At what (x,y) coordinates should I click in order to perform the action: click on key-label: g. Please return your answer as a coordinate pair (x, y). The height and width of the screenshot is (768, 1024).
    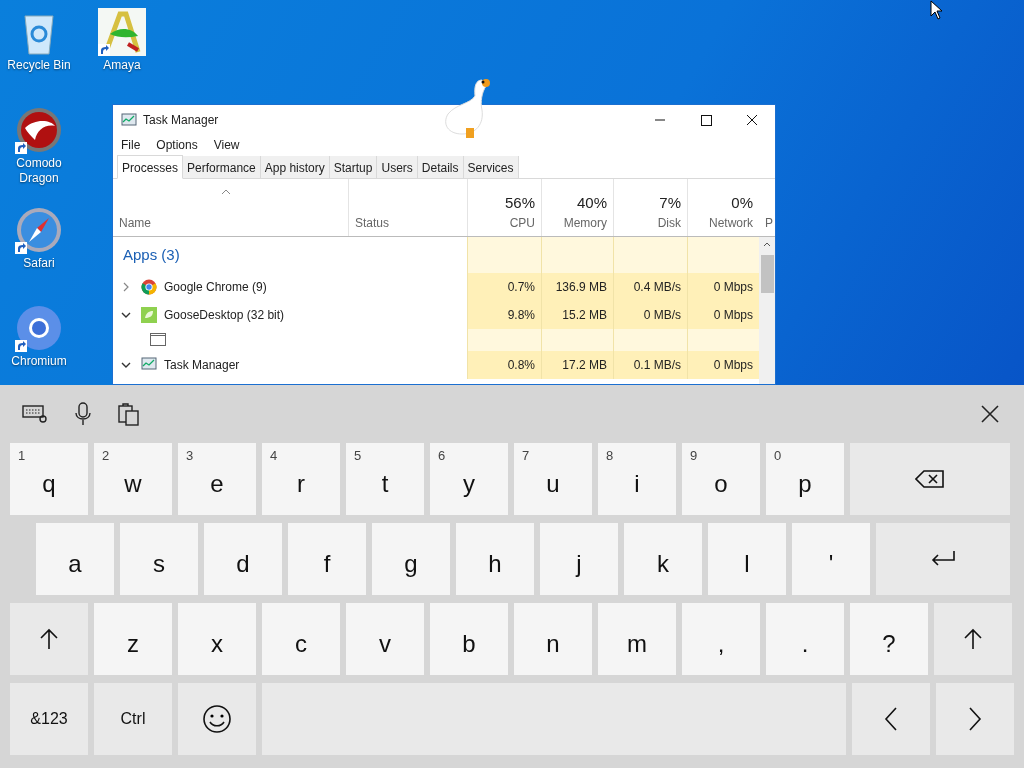
    Looking at the image, I should click on (411, 564).